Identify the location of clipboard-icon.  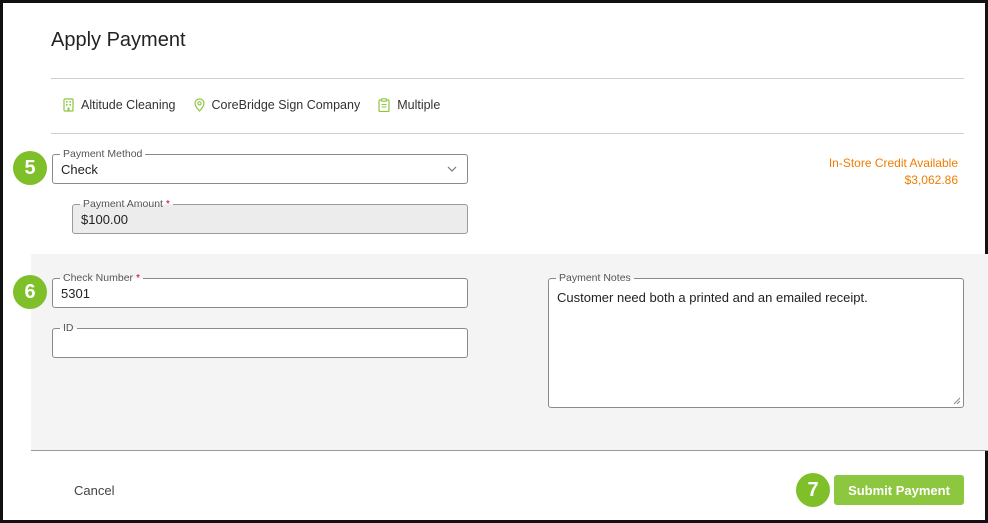
(384, 105).